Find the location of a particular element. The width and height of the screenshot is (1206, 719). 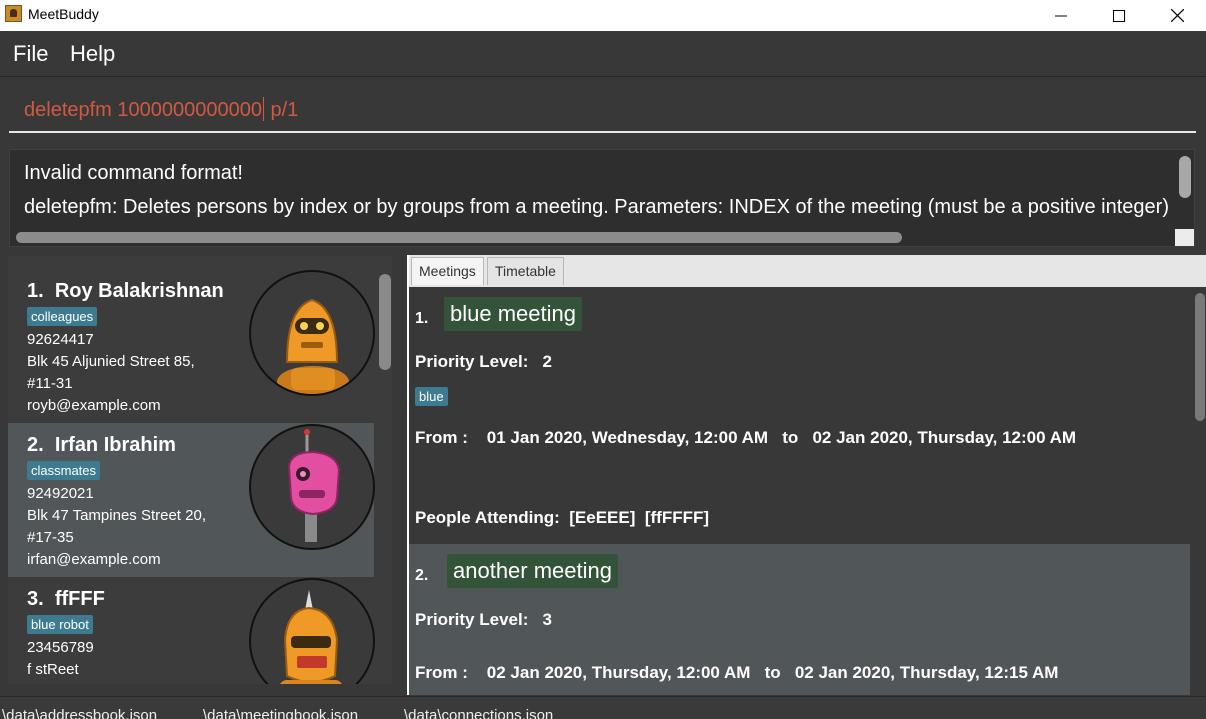

meeting-attendees: People Attending: [EeEEE] [ffFFFF] is located at coordinates (562, 517).